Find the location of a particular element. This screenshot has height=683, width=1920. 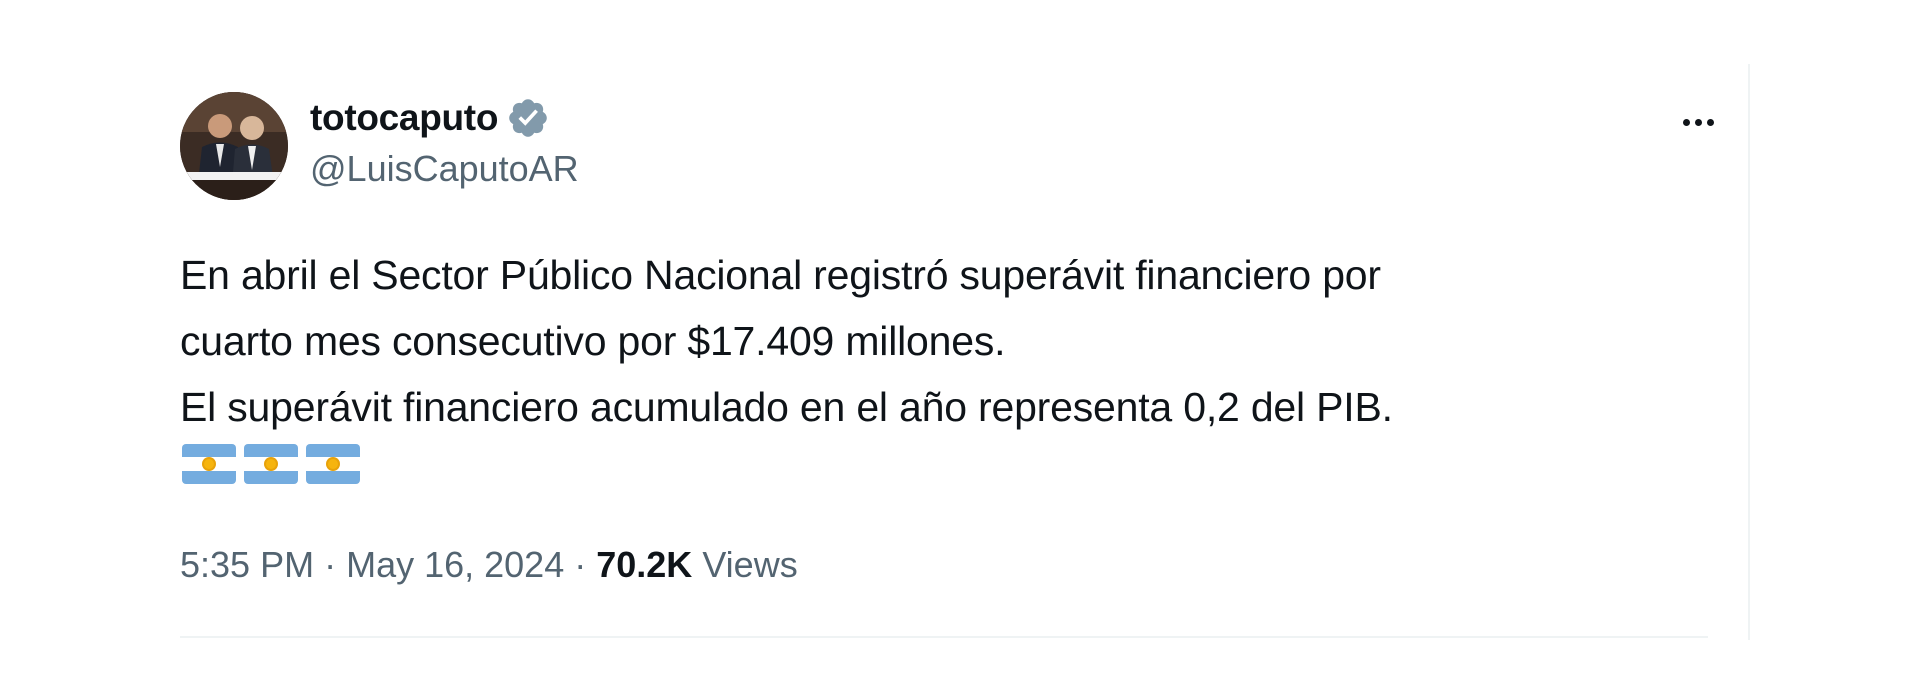

tweet-meta: 5:35 PM · May 16, 2024 · 70.2K Views is located at coordinates (489, 565).